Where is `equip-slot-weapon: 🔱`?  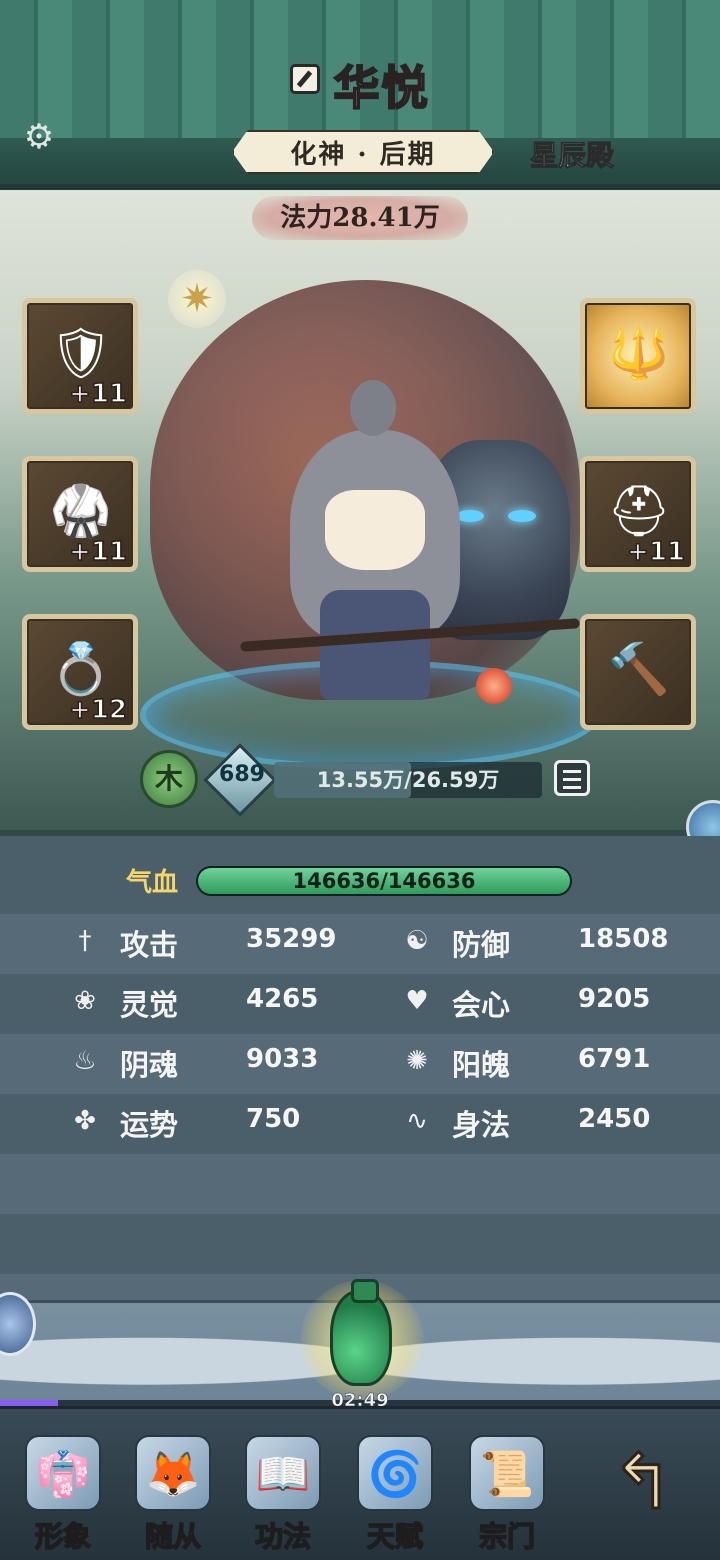 equip-slot-weapon: 🔱 is located at coordinates (638, 356).